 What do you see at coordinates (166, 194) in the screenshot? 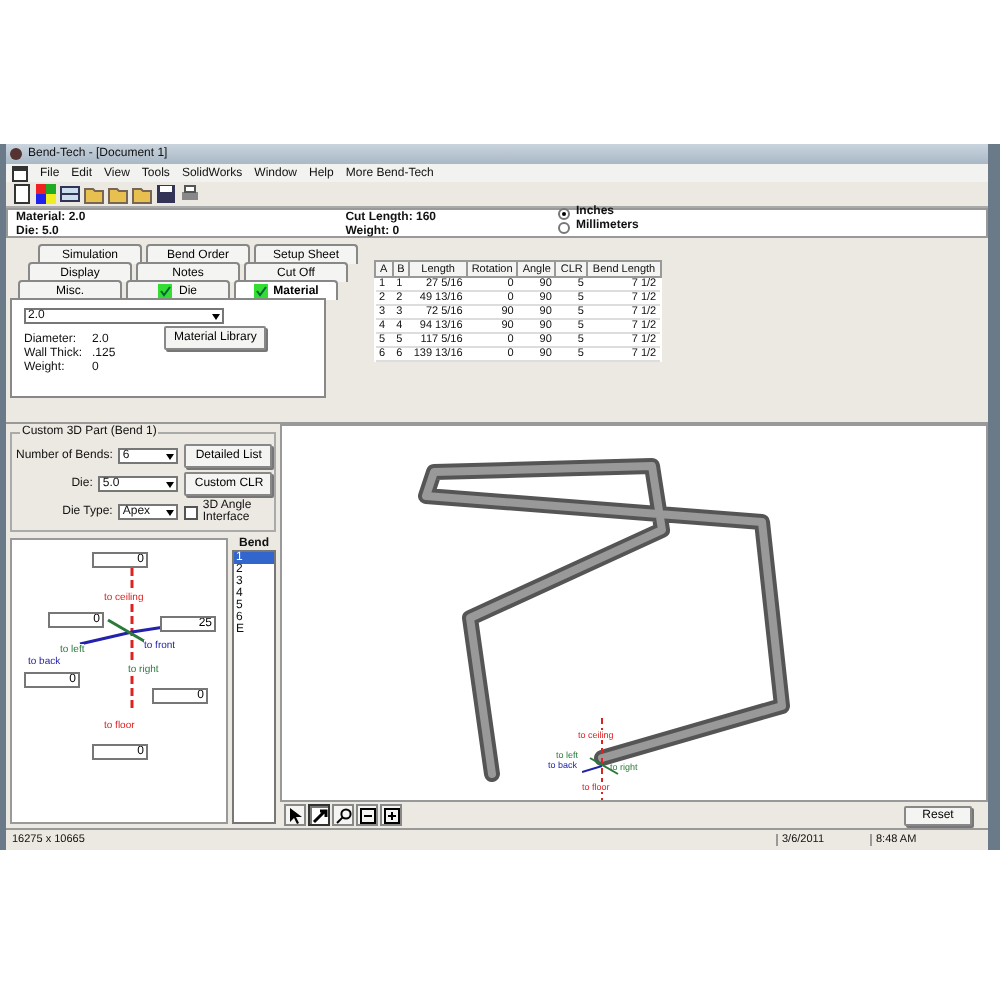
I see `save-icon` at bounding box center [166, 194].